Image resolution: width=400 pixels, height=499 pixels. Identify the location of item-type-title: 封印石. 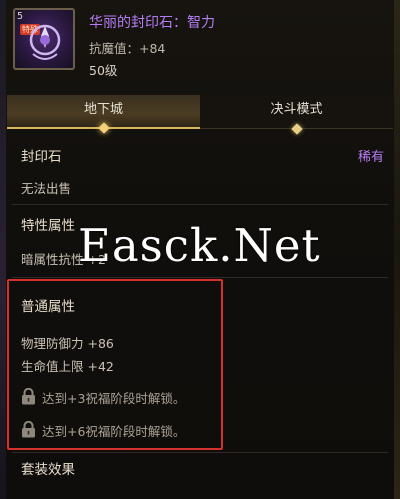
(41, 157).